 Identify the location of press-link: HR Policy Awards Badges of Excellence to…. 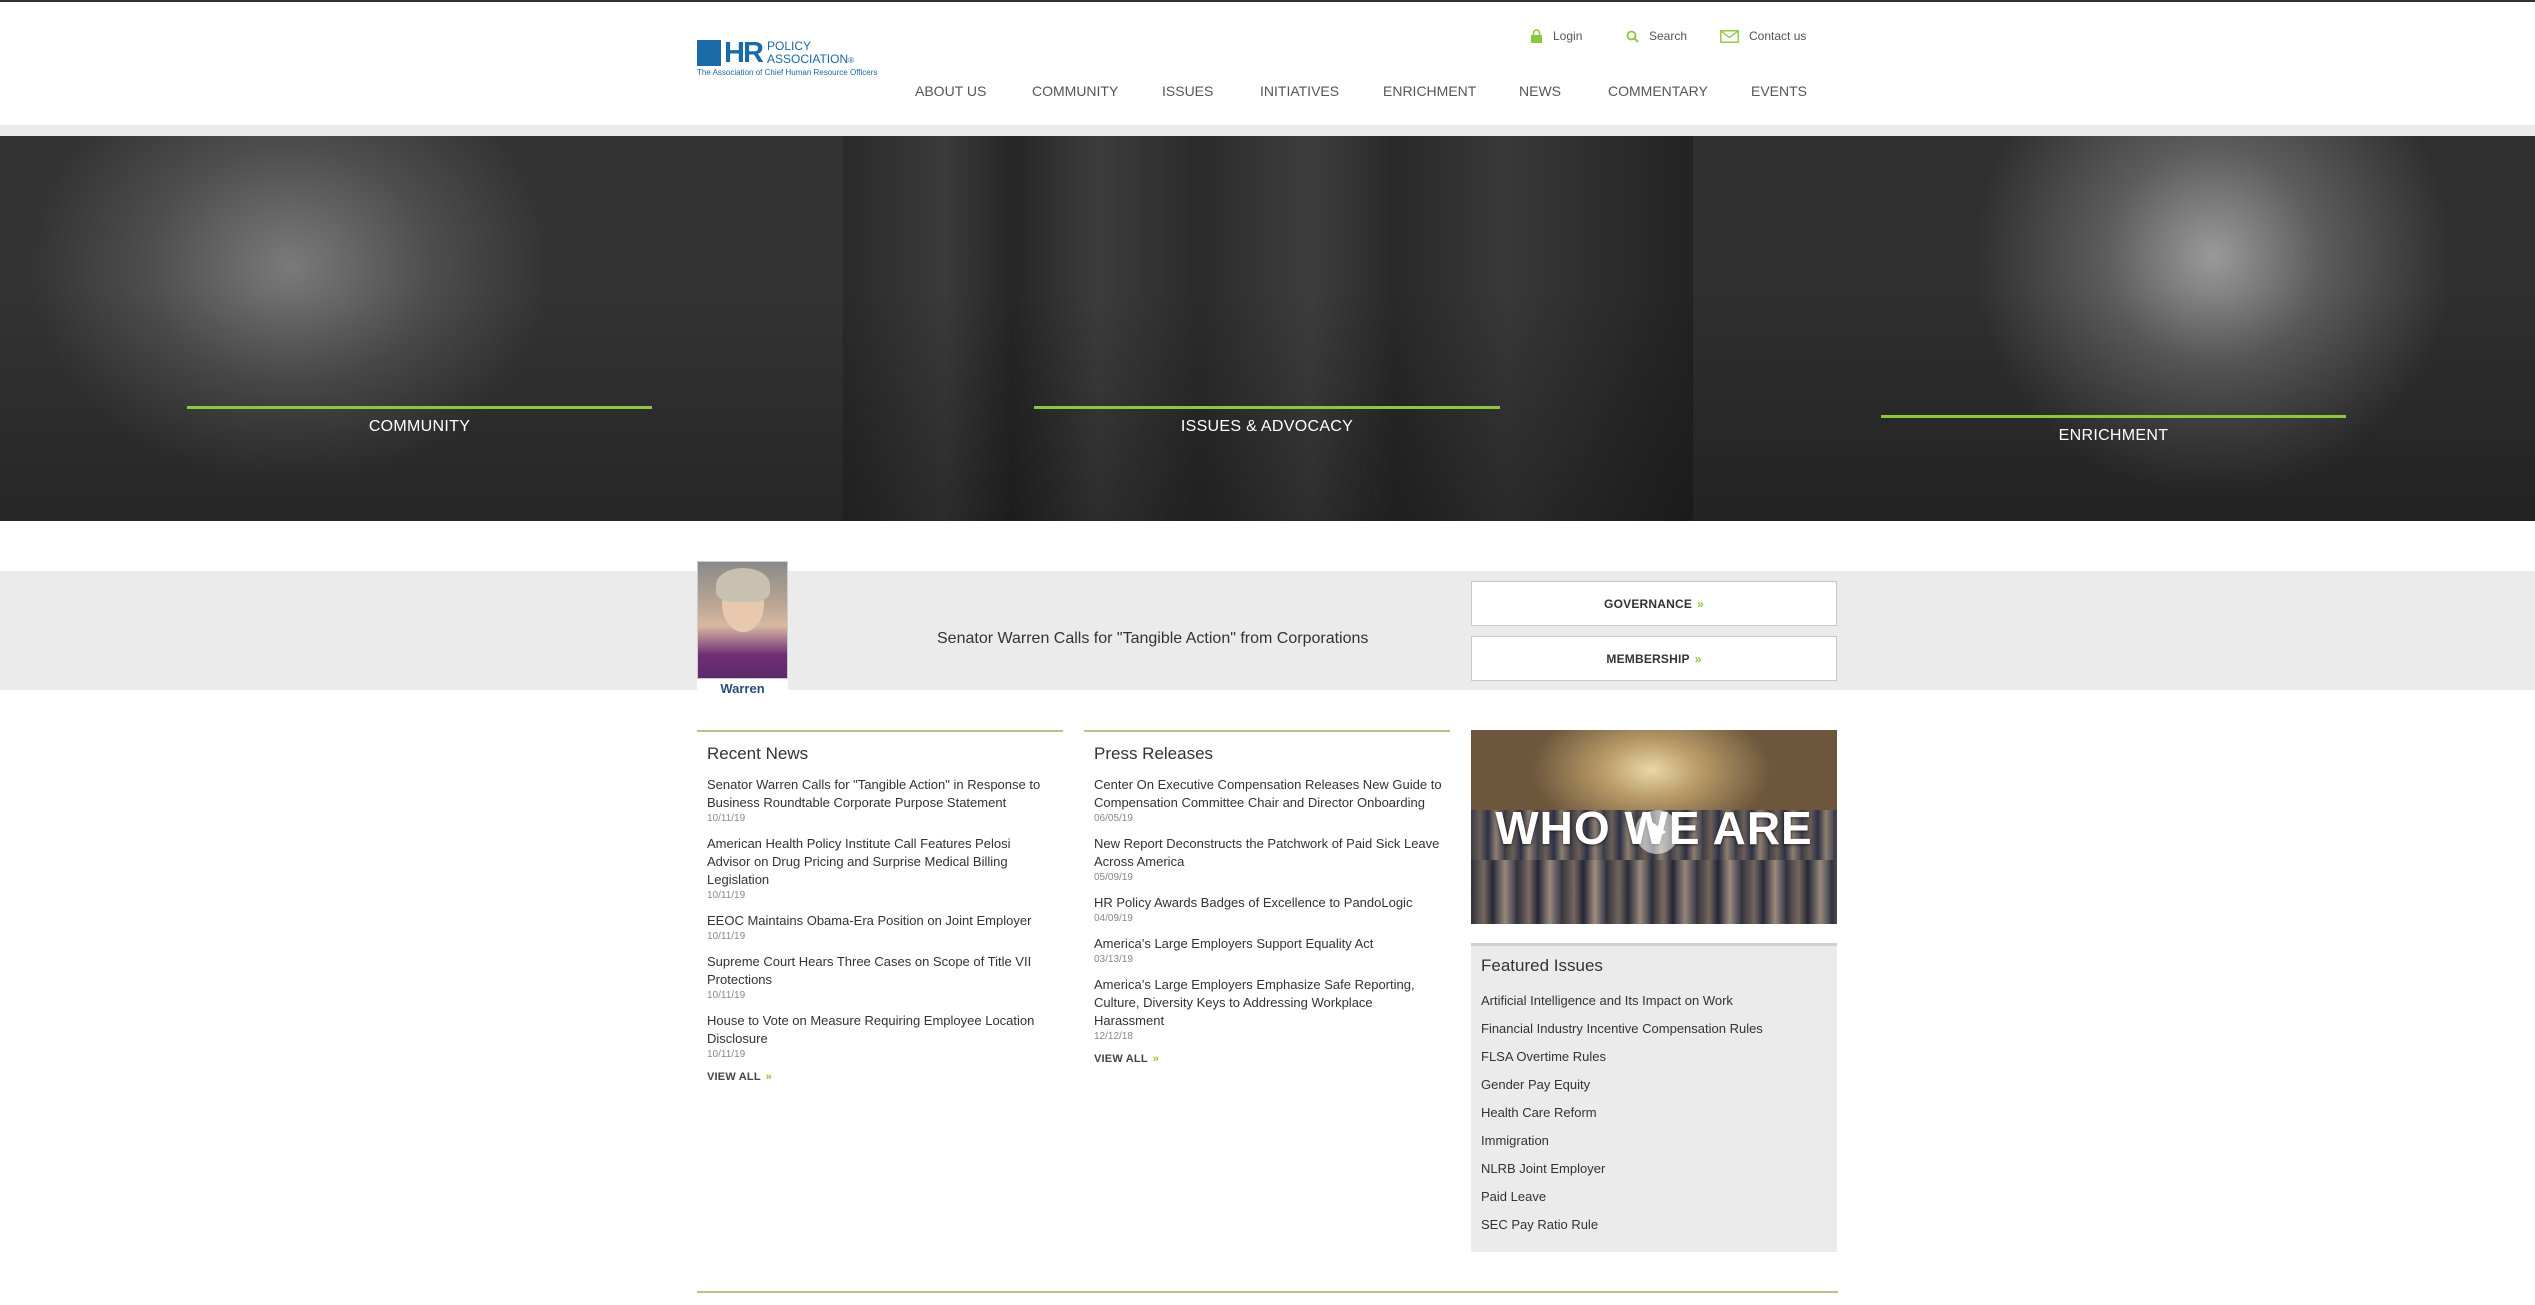
(1268, 903).